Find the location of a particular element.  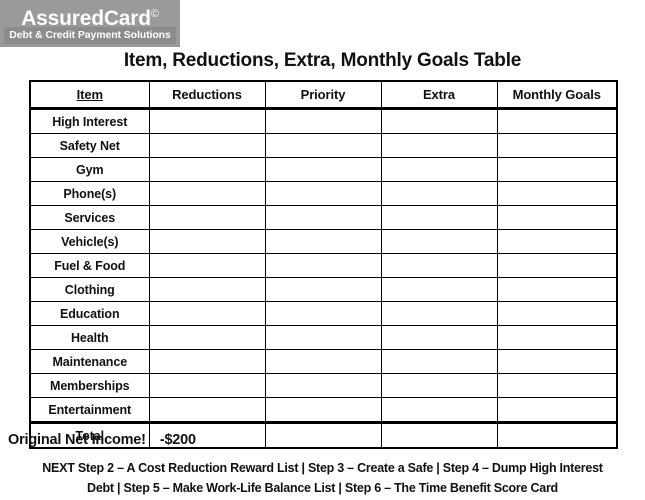

table-row: High Interest is located at coordinates (323, 121).